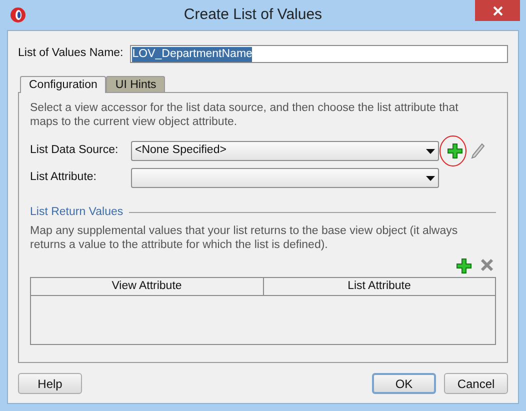  What do you see at coordinates (319, 54) in the screenshot?
I see `name-field: LOV_DepartmentName` at bounding box center [319, 54].